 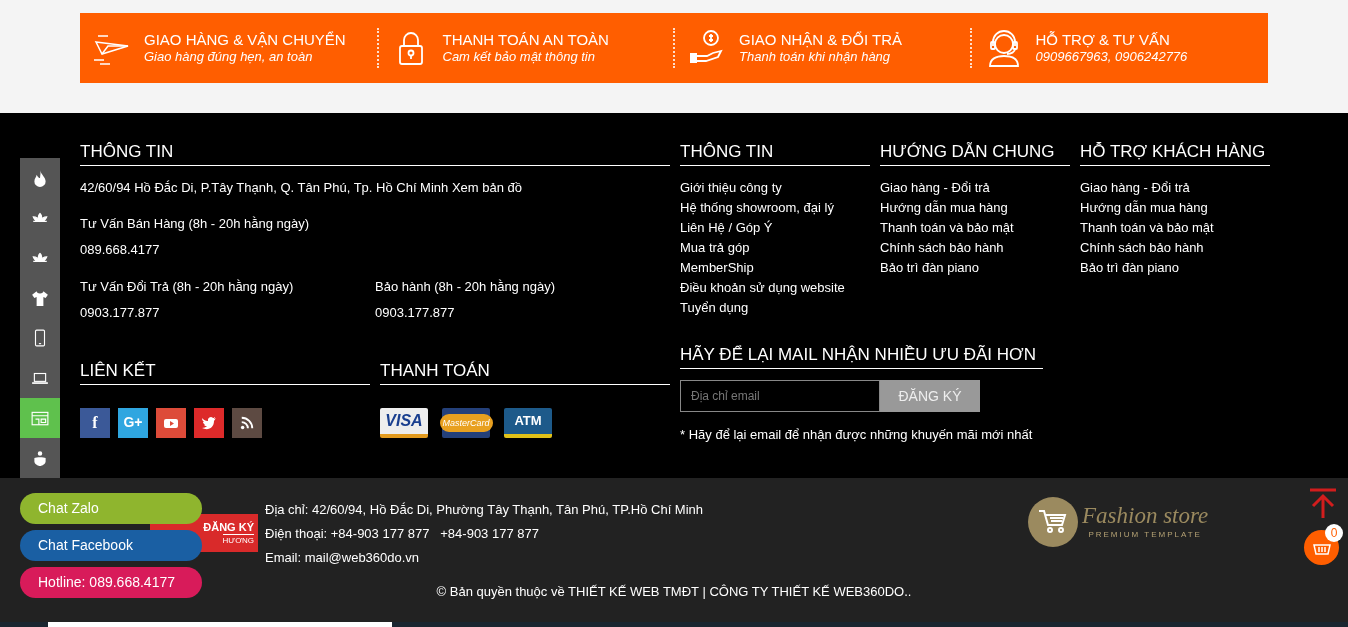 What do you see at coordinates (1145, 535) in the screenshot?
I see `logo-tagline: PREMIUM TEMPLATE` at bounding box center [1145, 535].